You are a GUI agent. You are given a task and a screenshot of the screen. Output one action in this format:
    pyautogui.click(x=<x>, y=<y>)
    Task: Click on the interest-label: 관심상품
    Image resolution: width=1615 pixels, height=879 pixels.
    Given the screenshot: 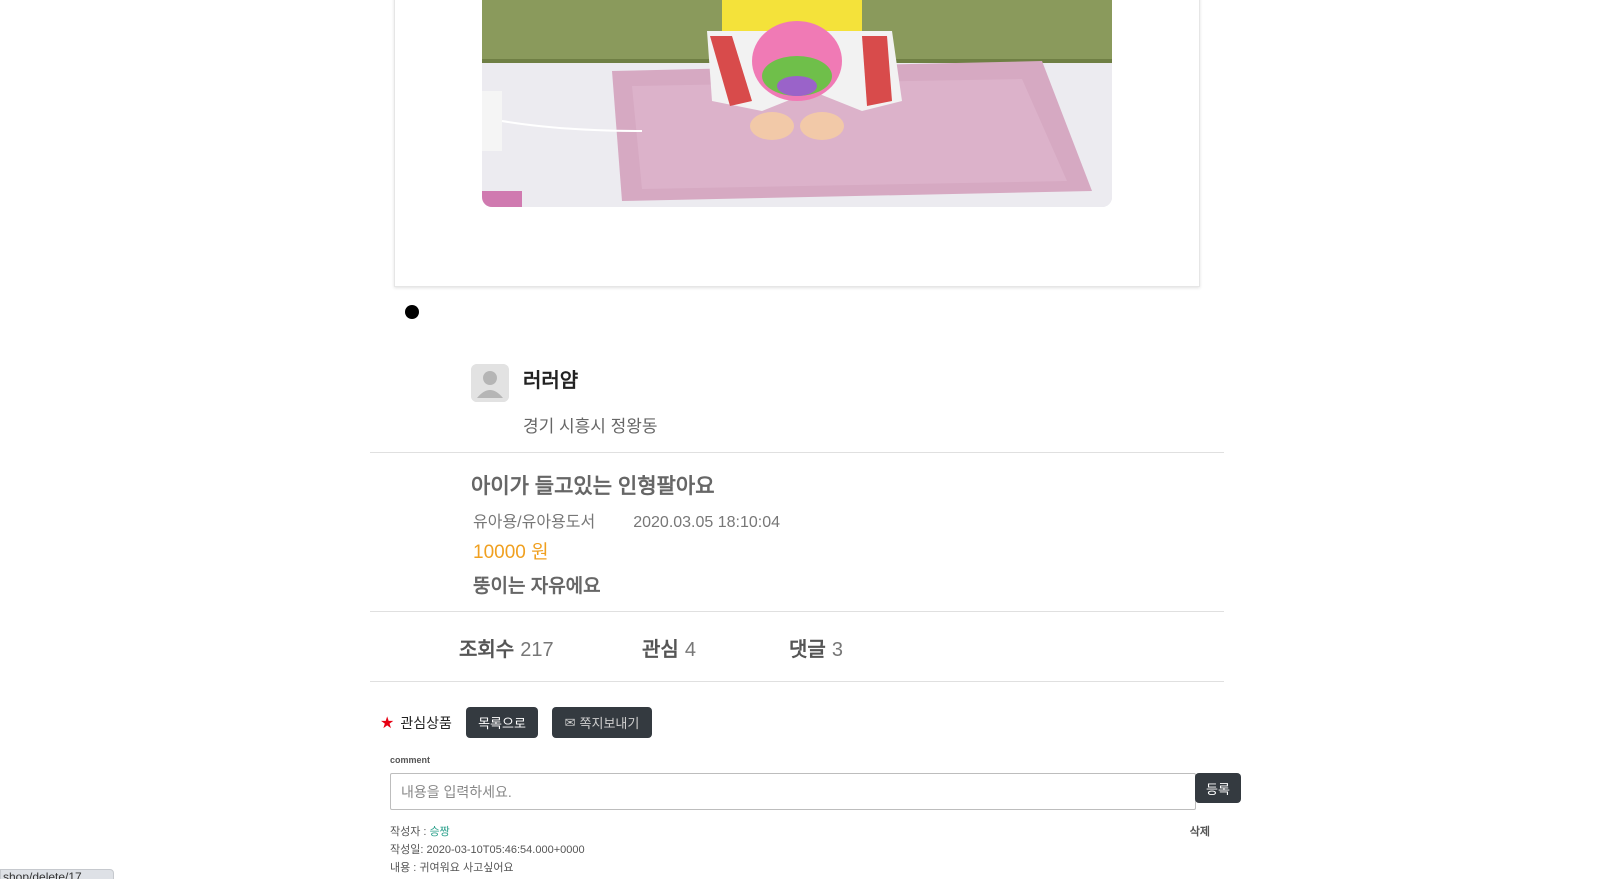 What is the action you would take?
    pyautogui.click(x=426, y=722)
    